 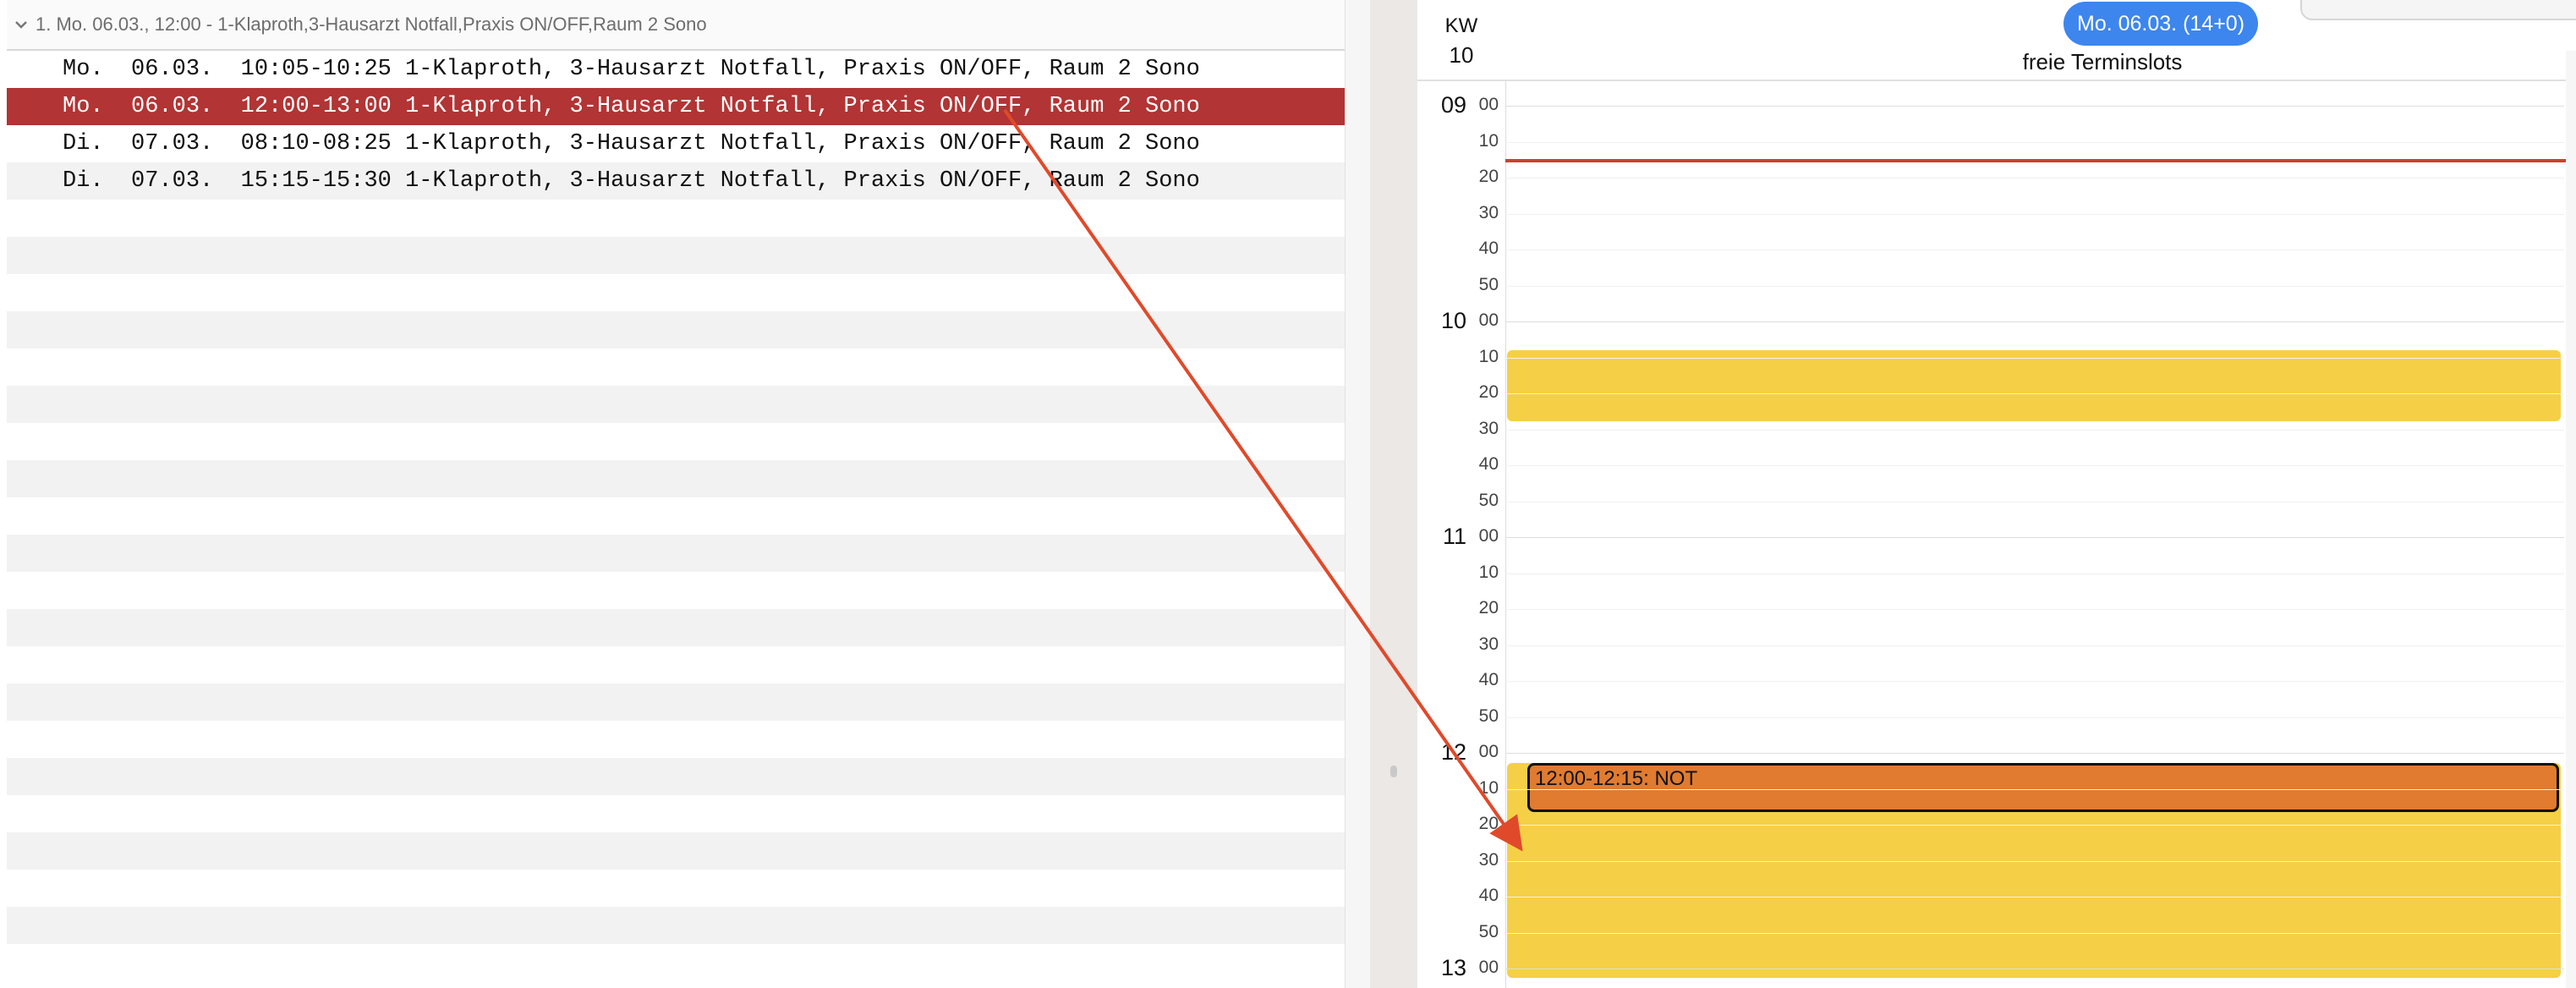 What do you see at coordinates (2438, 10) in the screenshot?
I see `popover-edge` at bounding box center [2438, 10].